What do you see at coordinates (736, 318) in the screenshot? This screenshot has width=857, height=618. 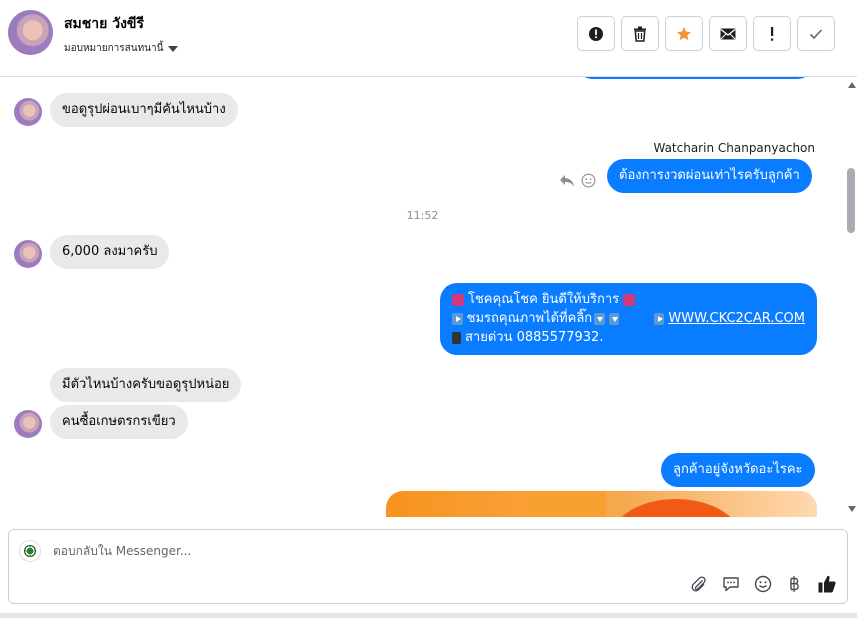 I see `promo-link: WWW.CKC2CAR.COM` at bounding box center [736, 318].